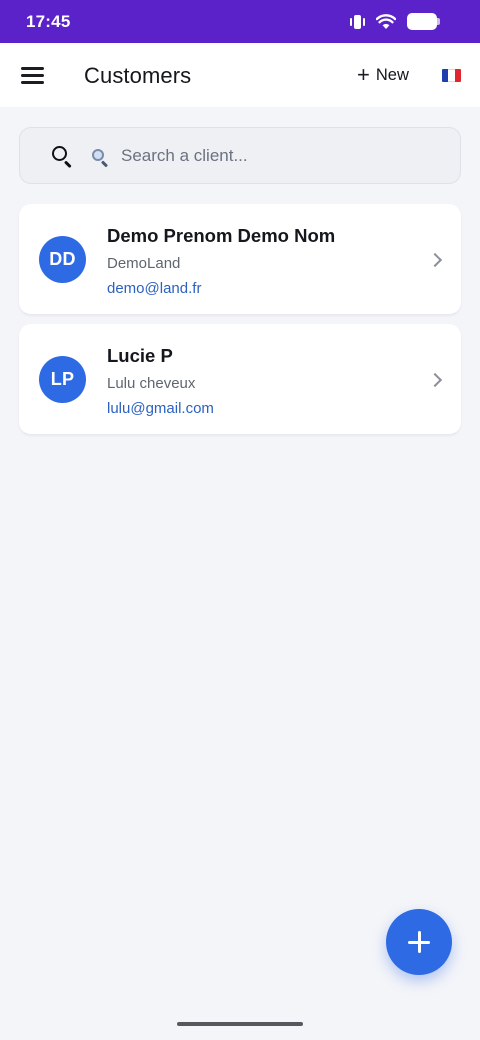 This screenshot has height=1040, width=480. What do you see at coordinates (423, 21) in the screenshot?
I see `battery-icon` at bounding box center [423, 21].